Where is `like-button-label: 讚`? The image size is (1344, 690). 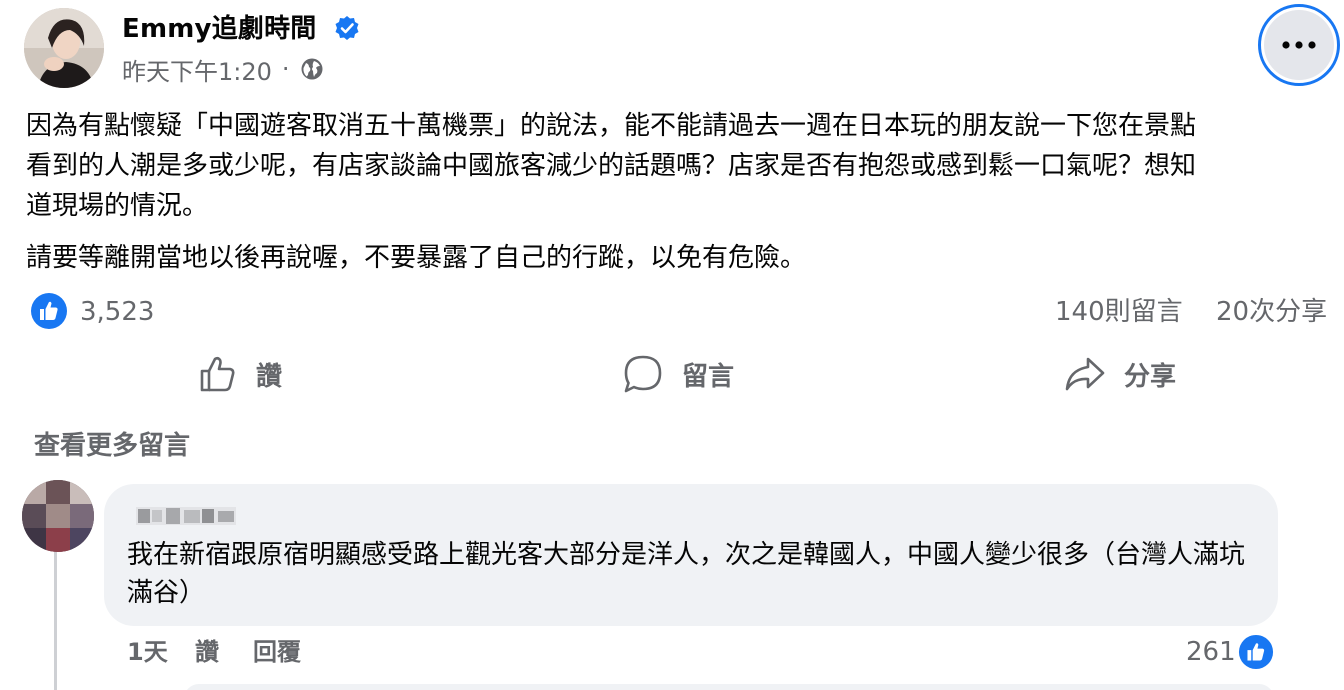 like-button-label: 讚 is located at coordinates (269, 376).